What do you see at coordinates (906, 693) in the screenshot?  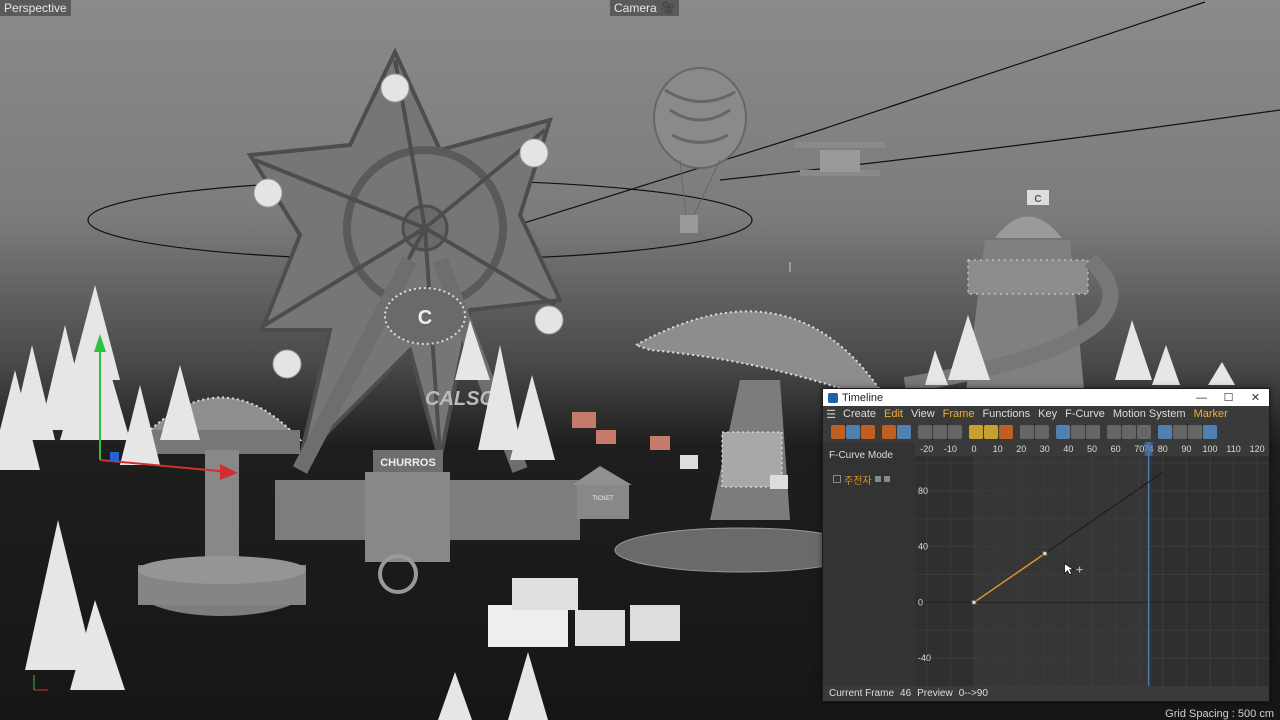 I see `current-frame-value: 46` at bounding box center [906, 693].